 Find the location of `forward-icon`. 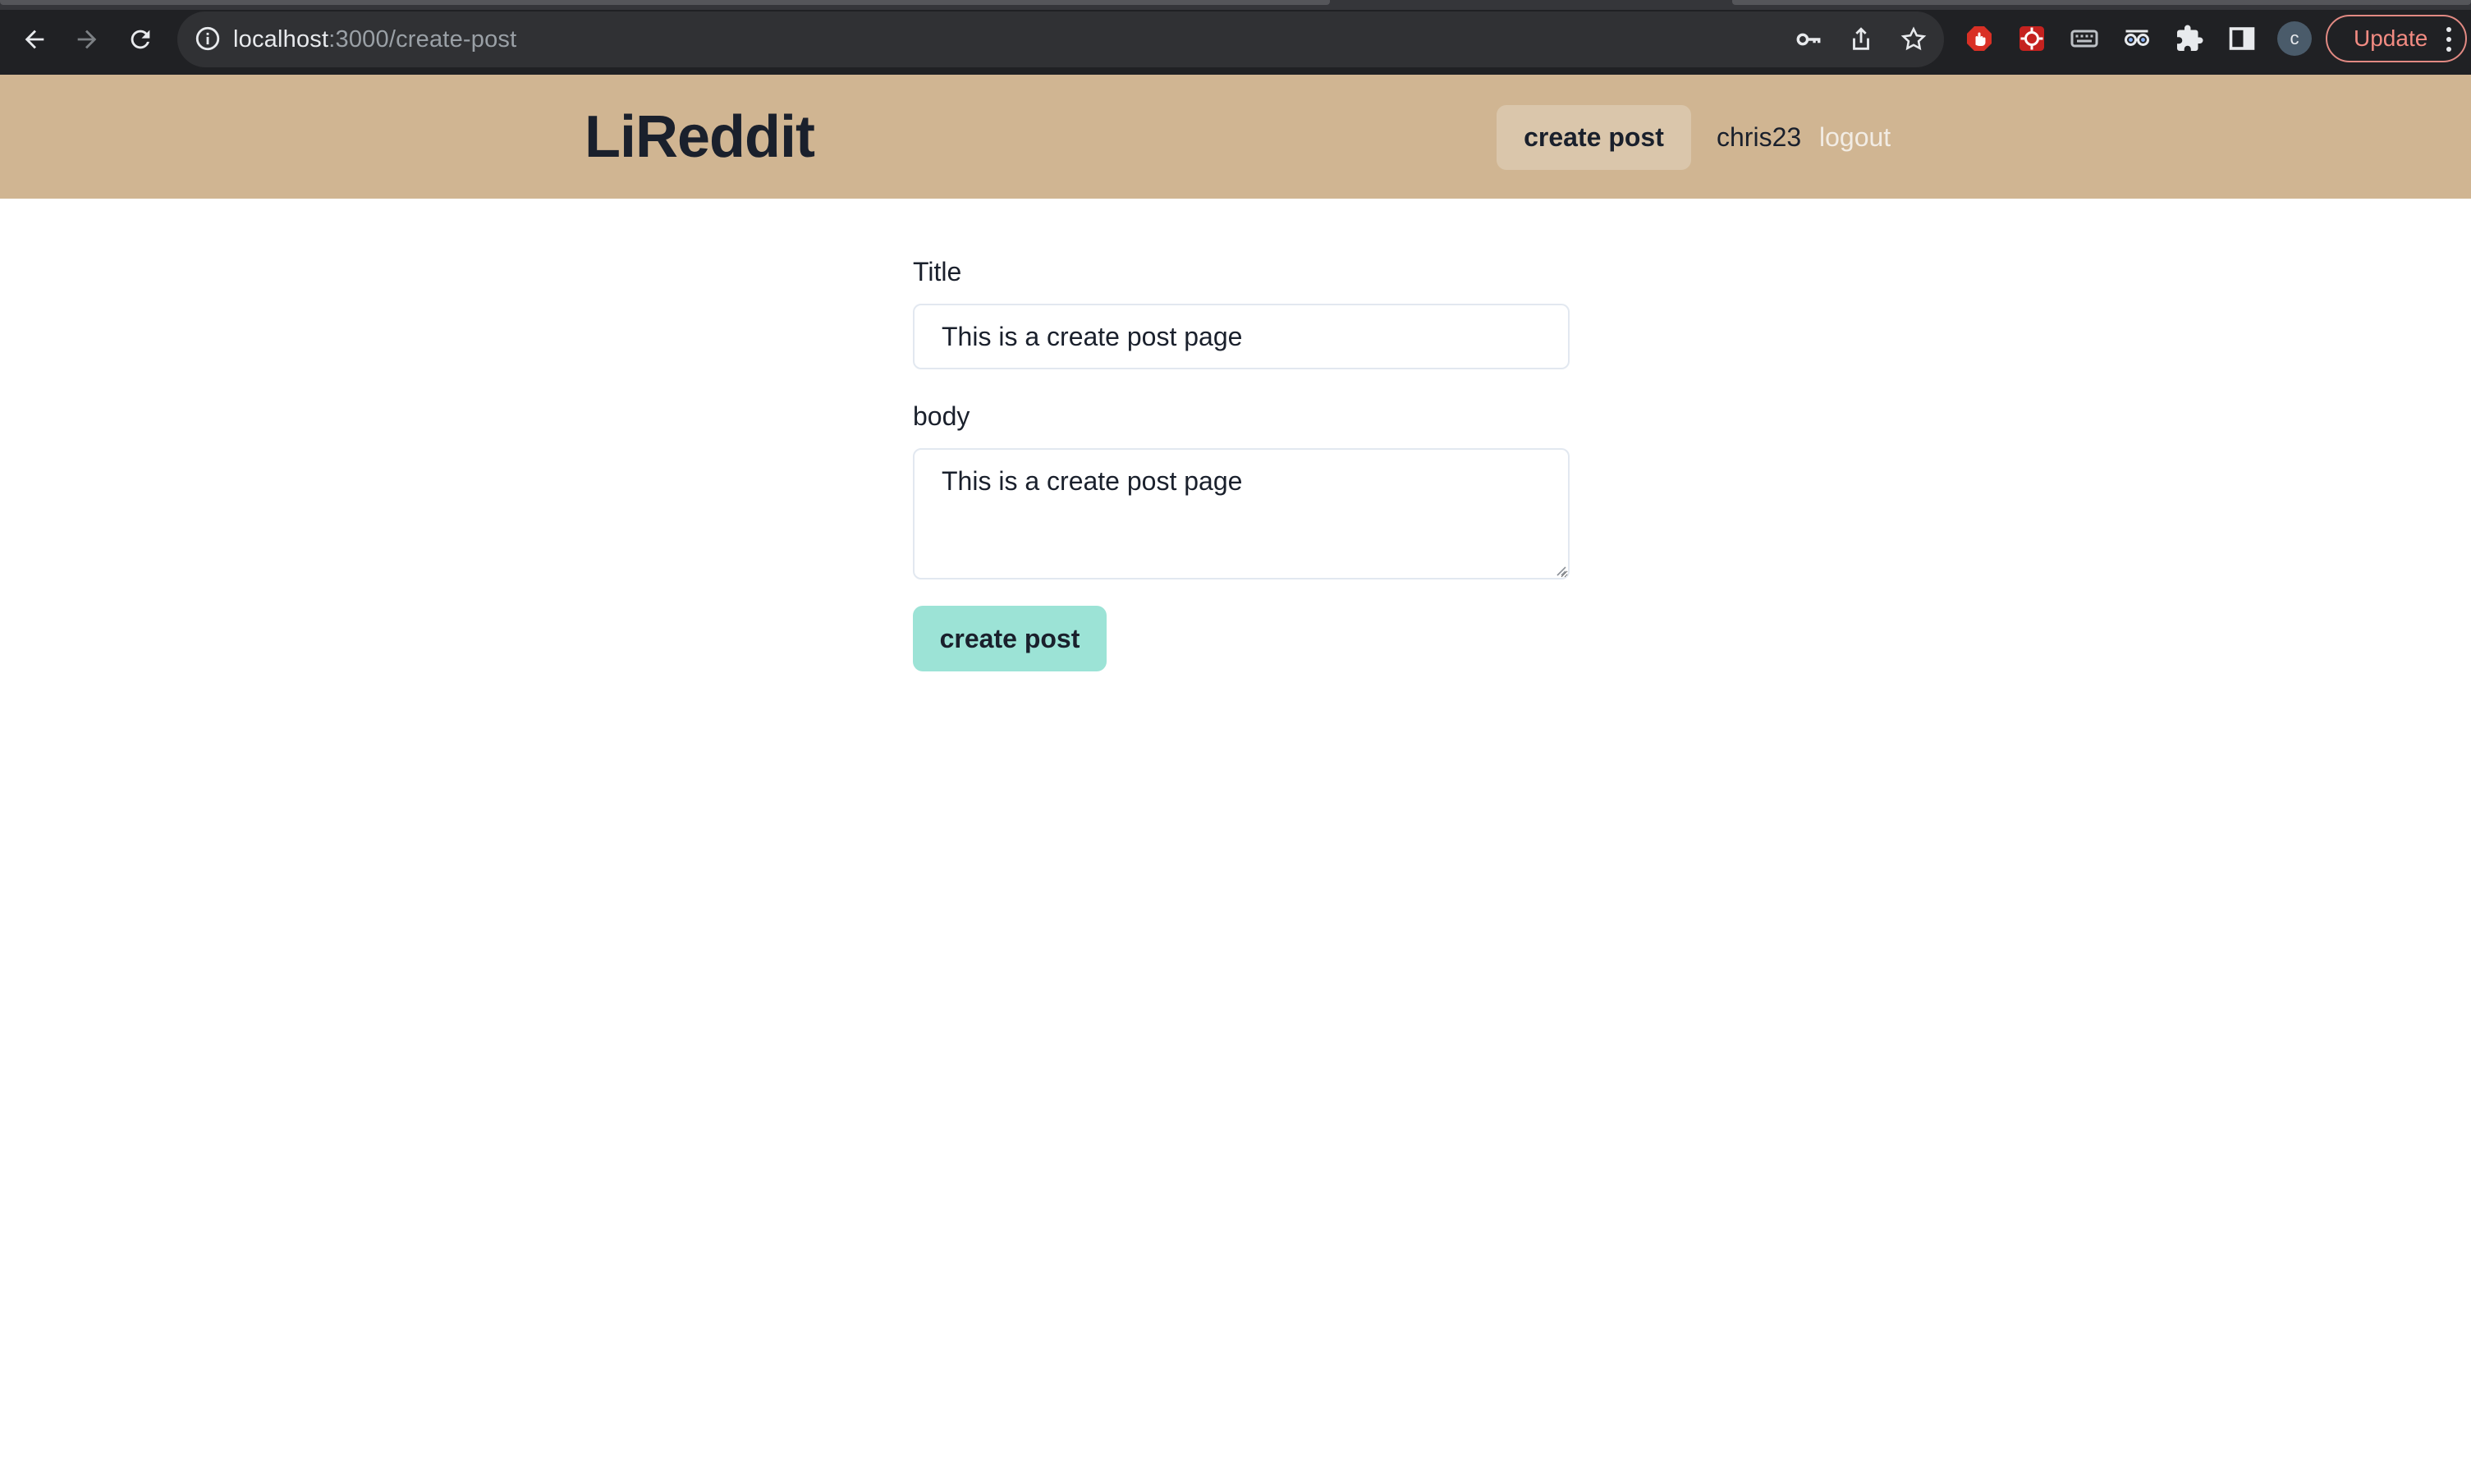

forward-icon is located at coordinates (87, 39).